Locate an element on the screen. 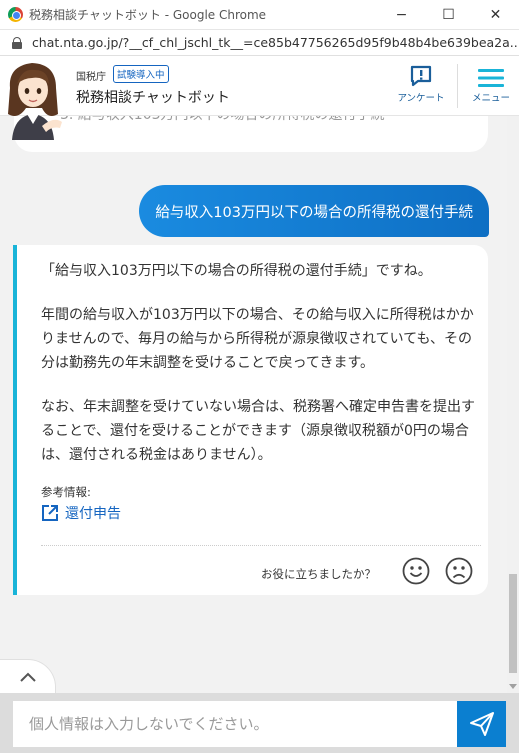 The image size is (519, 753). chat-scrollbar is located at coordinates (513, 404).